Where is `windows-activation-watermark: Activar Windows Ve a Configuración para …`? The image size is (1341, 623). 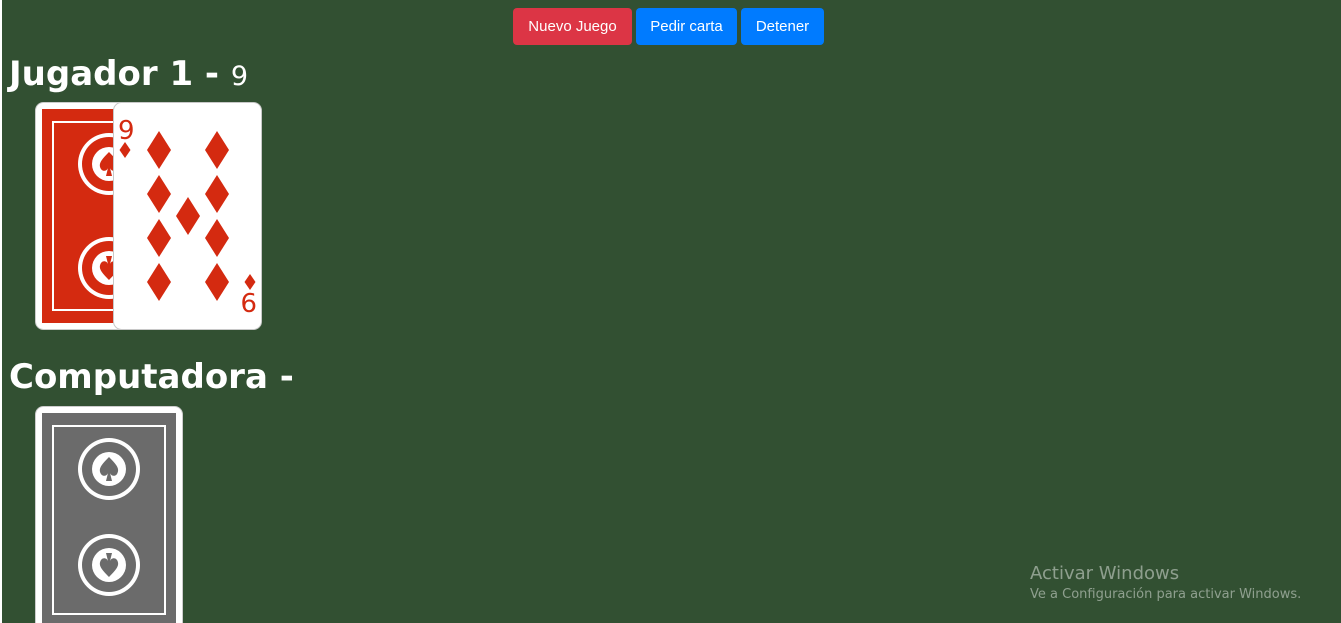 windows-activation-watermark: Activar Windows Ve a Configuración para … is located at coordinates (1165, 583).